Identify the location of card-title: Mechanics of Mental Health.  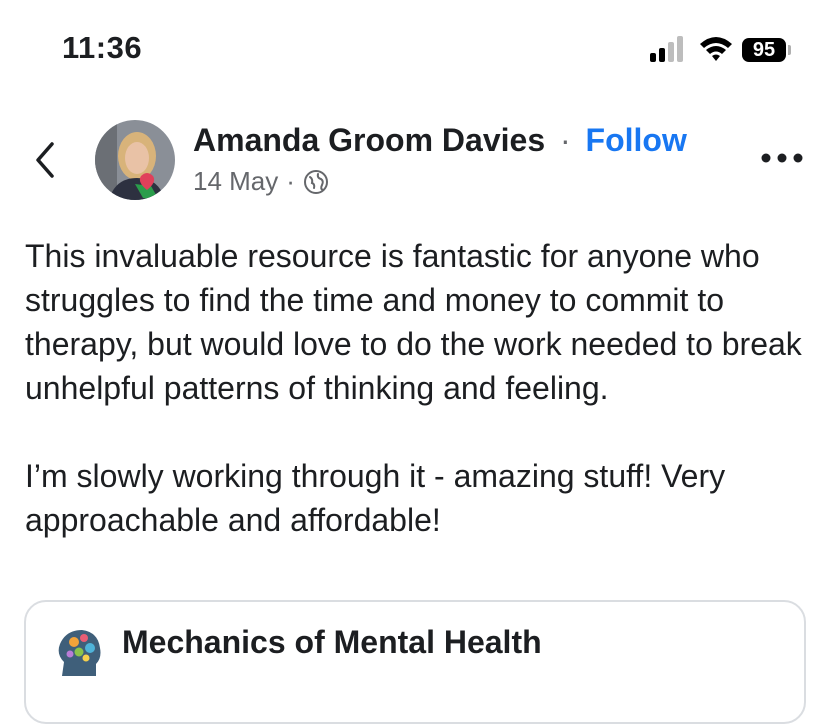
(332, 642).